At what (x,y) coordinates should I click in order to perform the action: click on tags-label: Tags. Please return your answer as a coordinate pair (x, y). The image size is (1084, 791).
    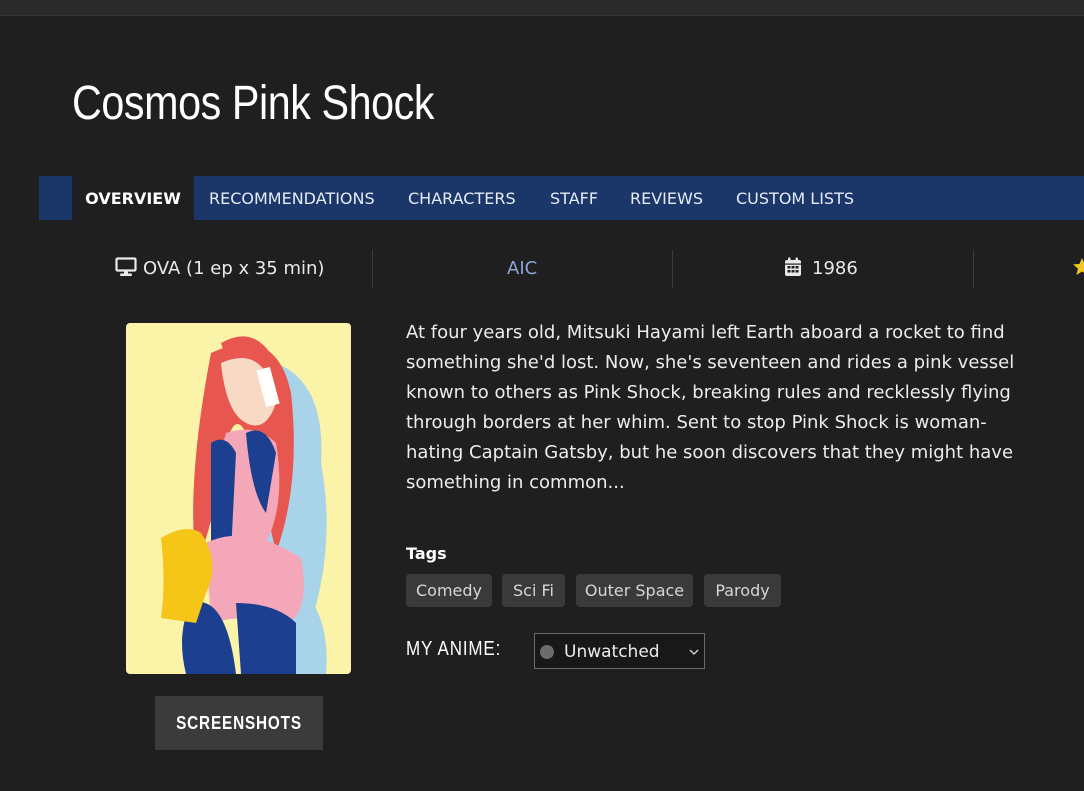
    Looking at the image, I should click on (426, 553).